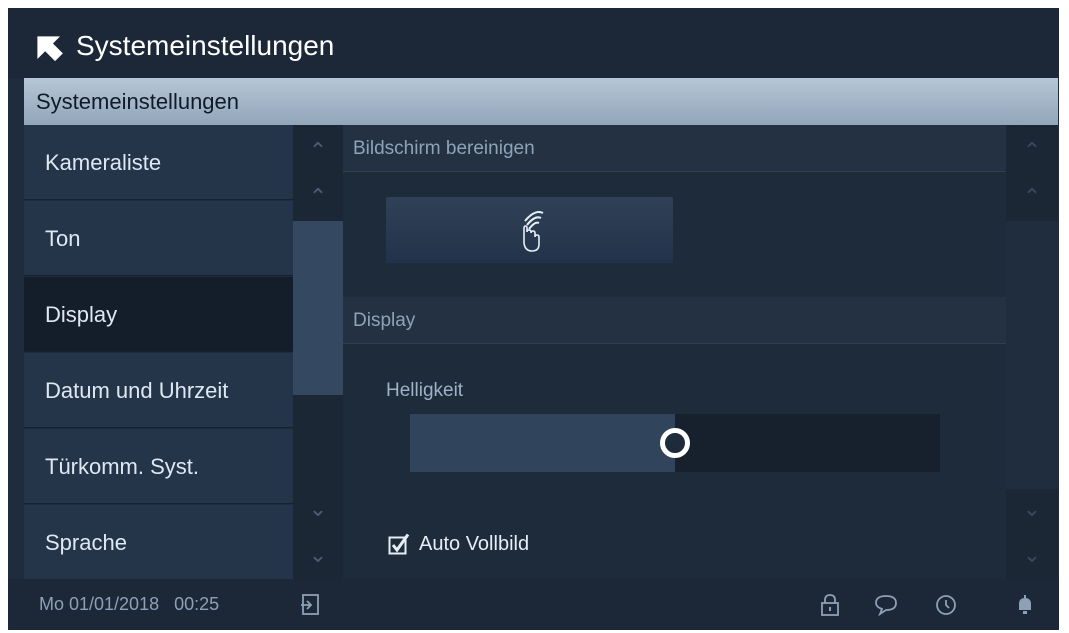 Image resolution: width=1069 pixels, height=633 pixels. Describe the element at coordinates (205, 45) in the screenshot. I see `page-title: Systemeinstellungen` at that location.